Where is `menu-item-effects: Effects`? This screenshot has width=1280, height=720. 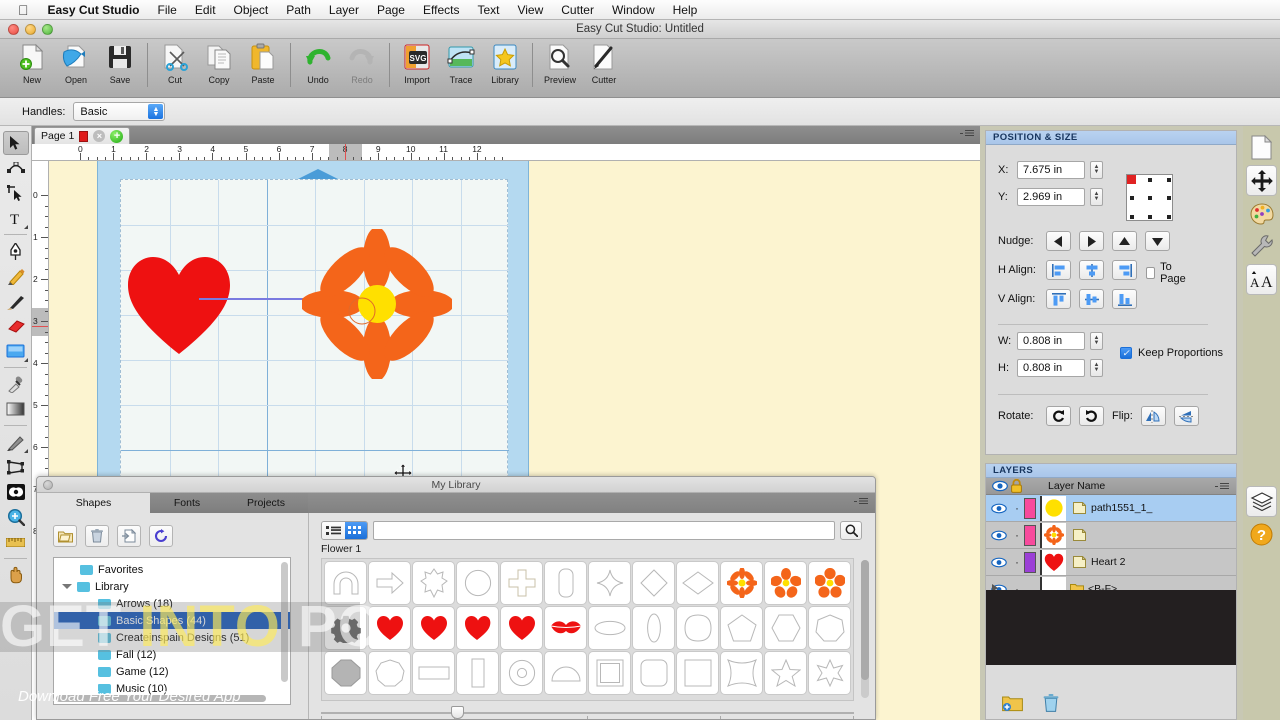
menu-item-effects: Effects is located at coordinates (441, 10).